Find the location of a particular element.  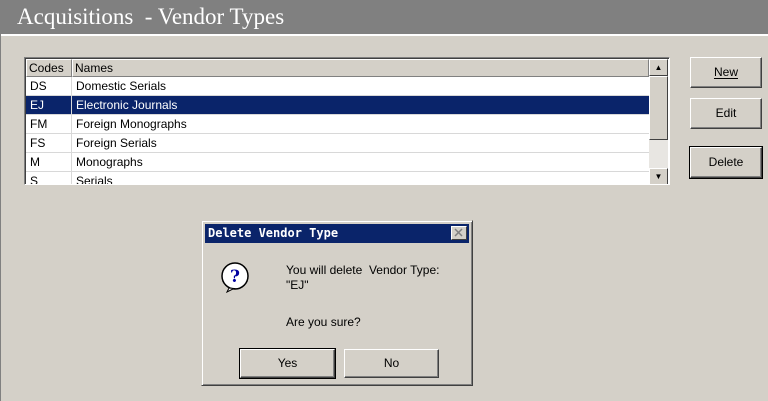

dialog-title: Delete Vendor Type is located at coordinates (273, 233).